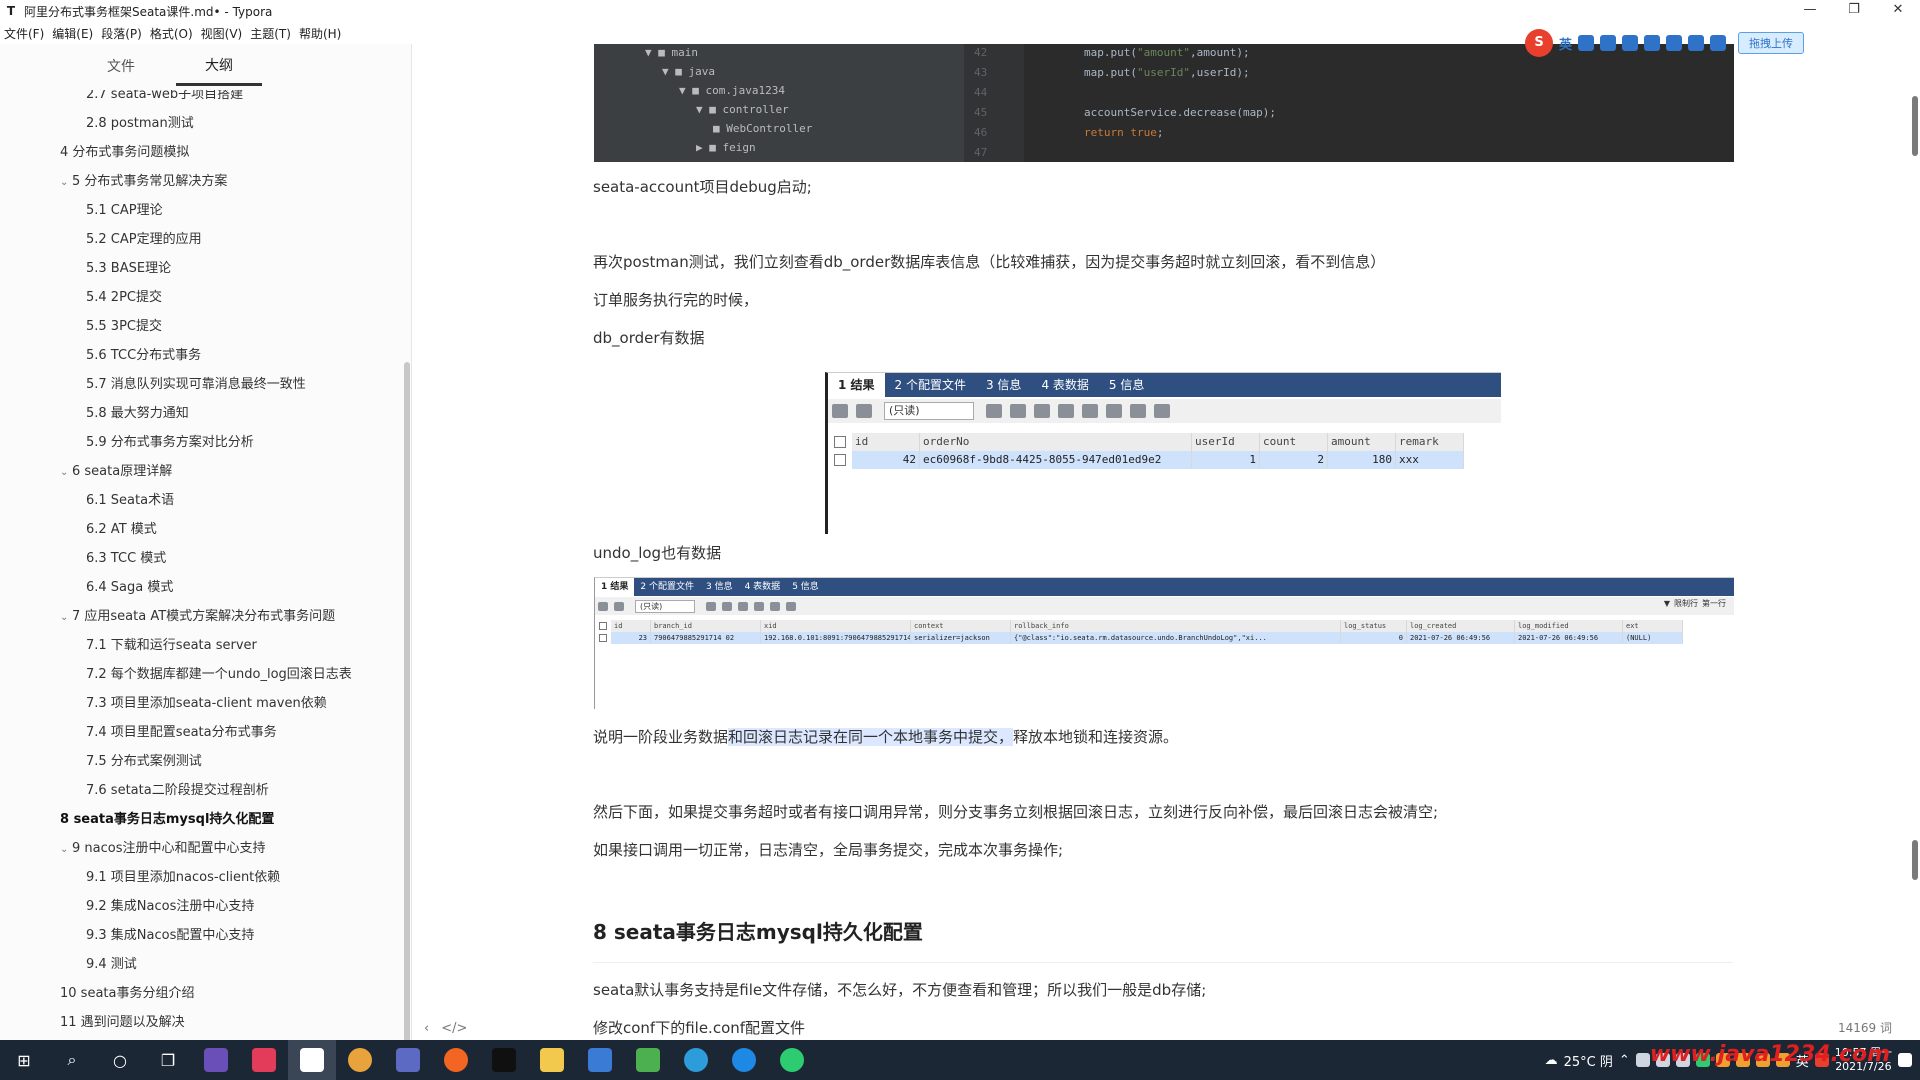 The width and height of the screenshot is (1920, 1080). I want to click on menu-format: 格式(O), so click(171, 33).